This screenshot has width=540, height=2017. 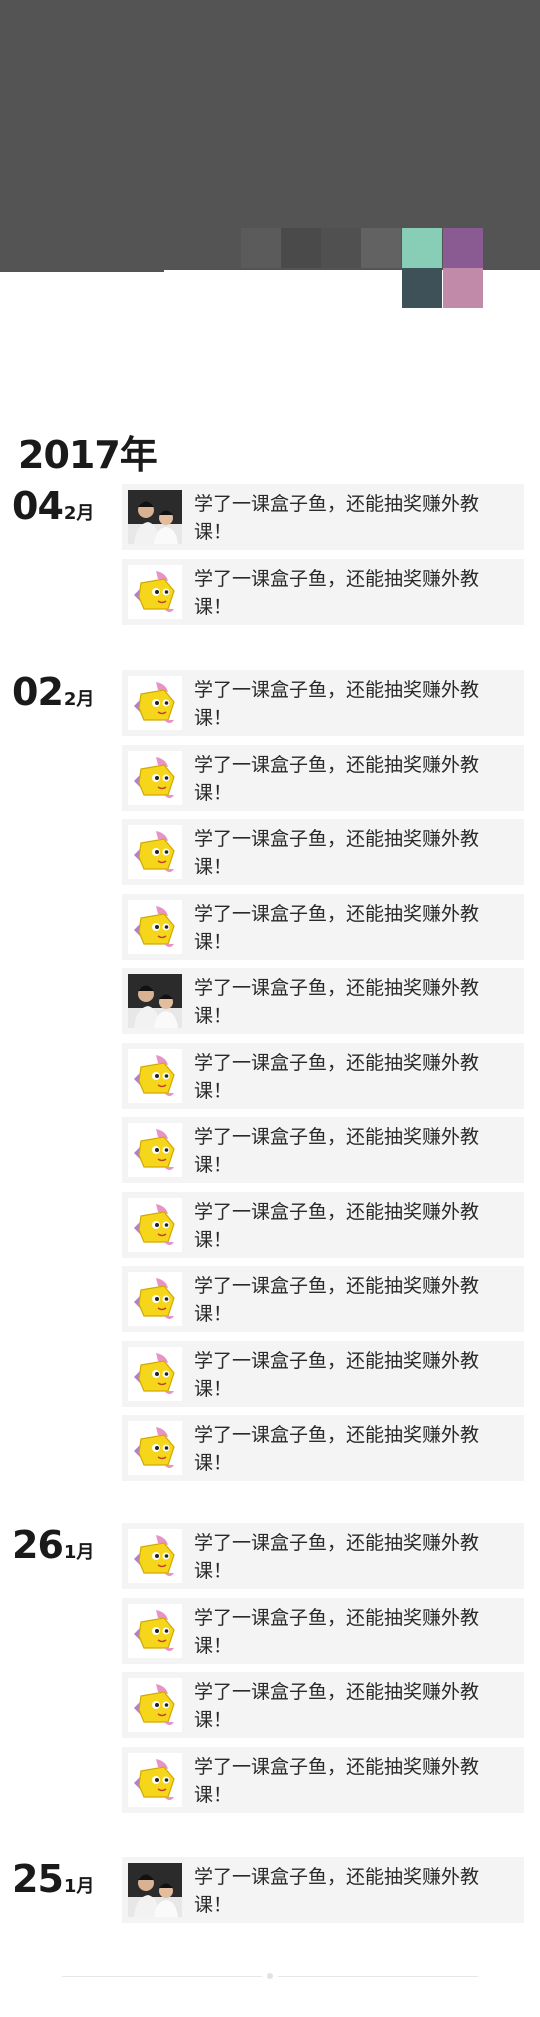 I want to click on album-mosaic, so click(x=362, y=268).